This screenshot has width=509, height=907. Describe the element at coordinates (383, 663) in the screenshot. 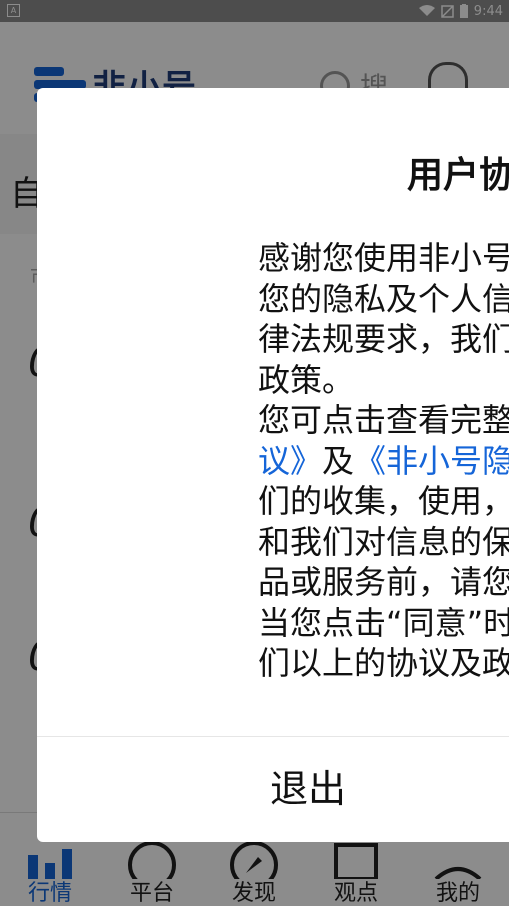

I see `body-line: 们以上的协议及政` at that location.